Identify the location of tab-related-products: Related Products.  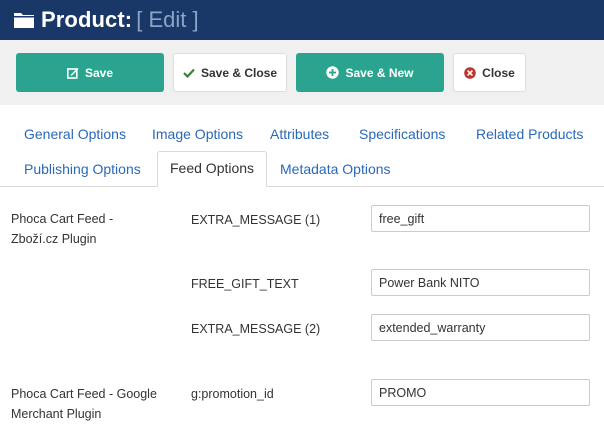
(529, 134).